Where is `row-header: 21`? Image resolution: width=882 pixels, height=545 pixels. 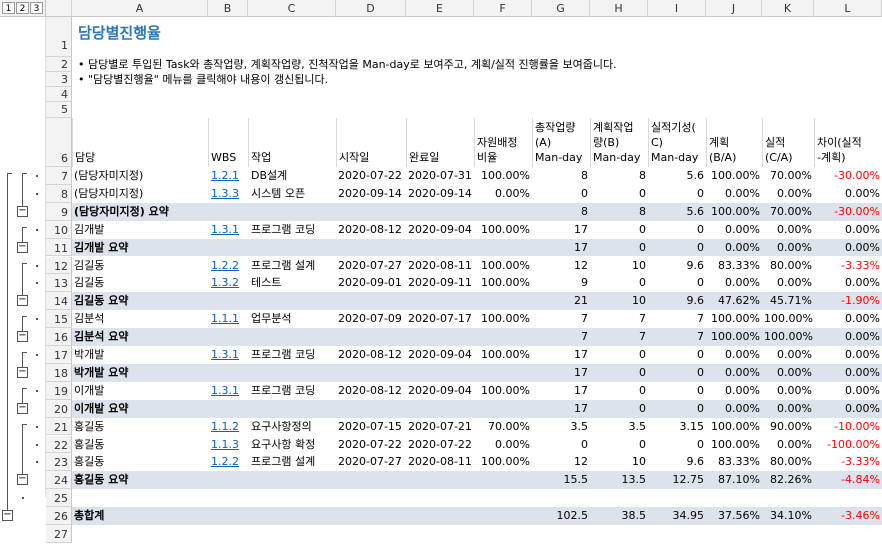 row-header: 21 is located at coordinates (59, 426).